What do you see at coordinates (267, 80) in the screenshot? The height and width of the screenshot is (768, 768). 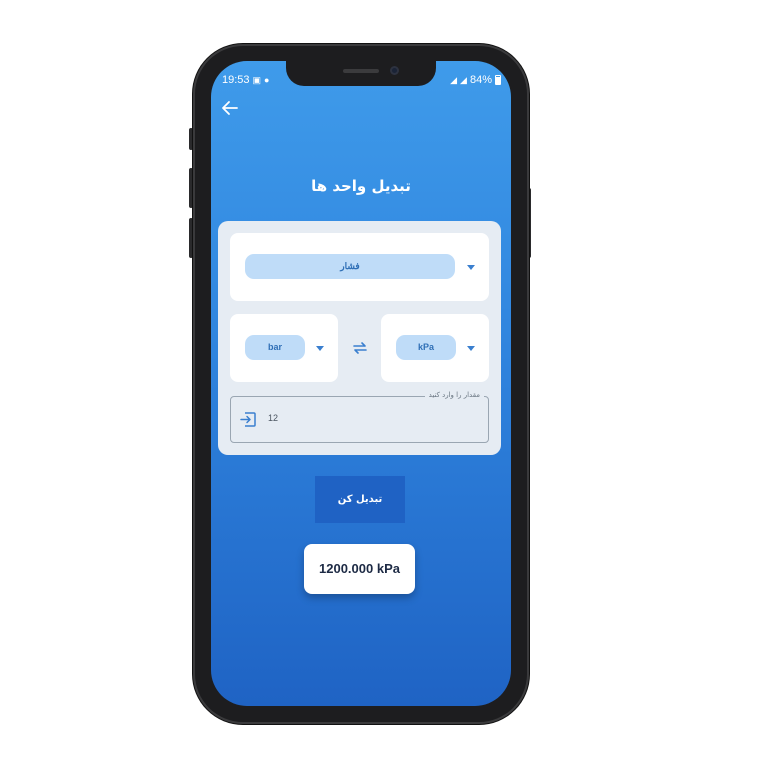 I see `cloud-icon: ●` at bounding box center [267, 80].